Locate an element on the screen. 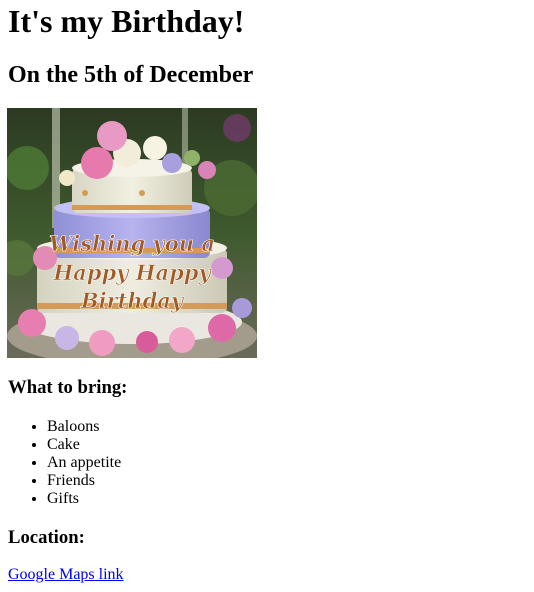 The image size is (534, 592). what-to-bring-heading: What to bring: is located at coordinates (68, 387).